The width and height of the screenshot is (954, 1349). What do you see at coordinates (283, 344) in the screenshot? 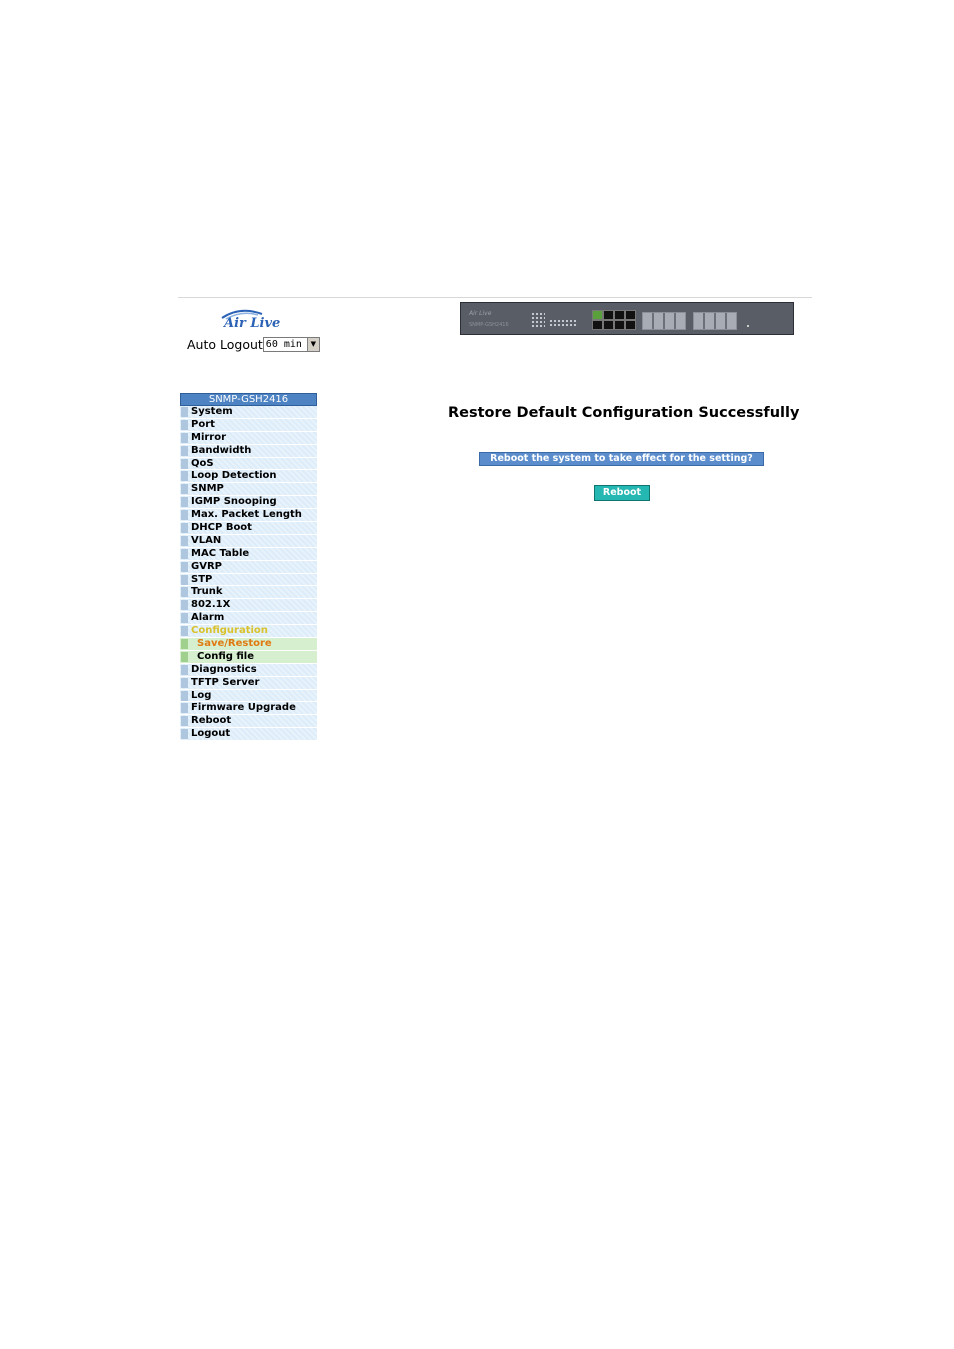
I see `auto-logout-value: 60 min` at bounding box center [283, 344].